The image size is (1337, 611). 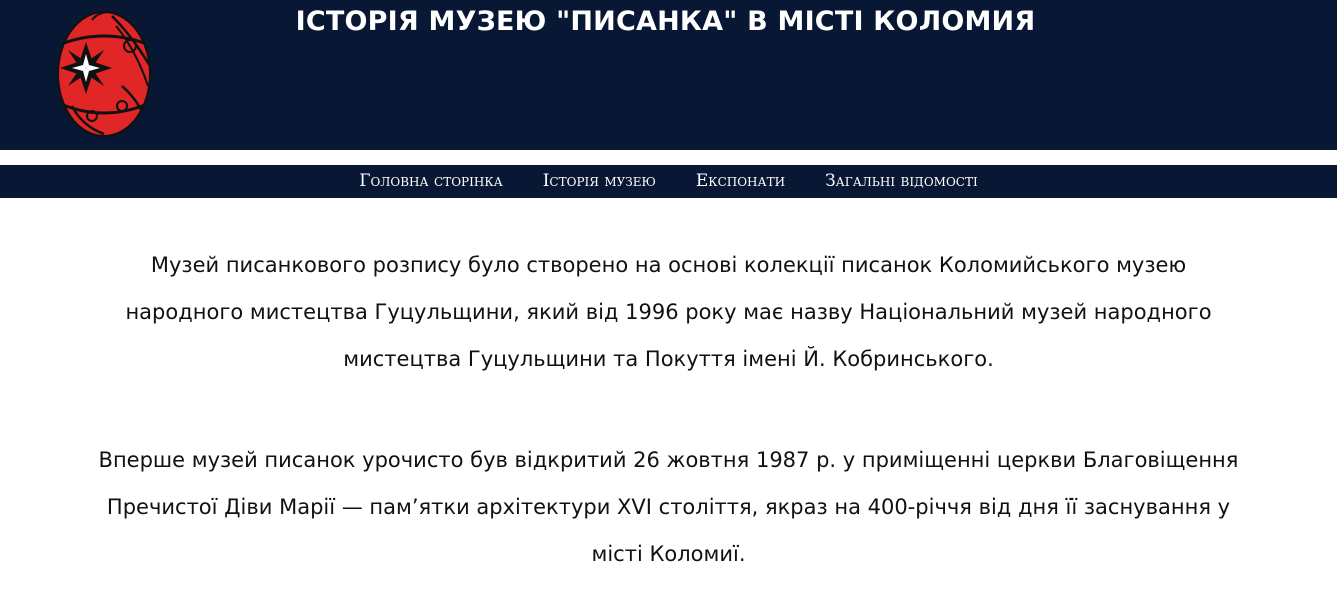 What do you see at coordinates (599, 181) in the screenshot?
I see `nav-item-museum-history: Історія музею` at bounding box center [599, 181].